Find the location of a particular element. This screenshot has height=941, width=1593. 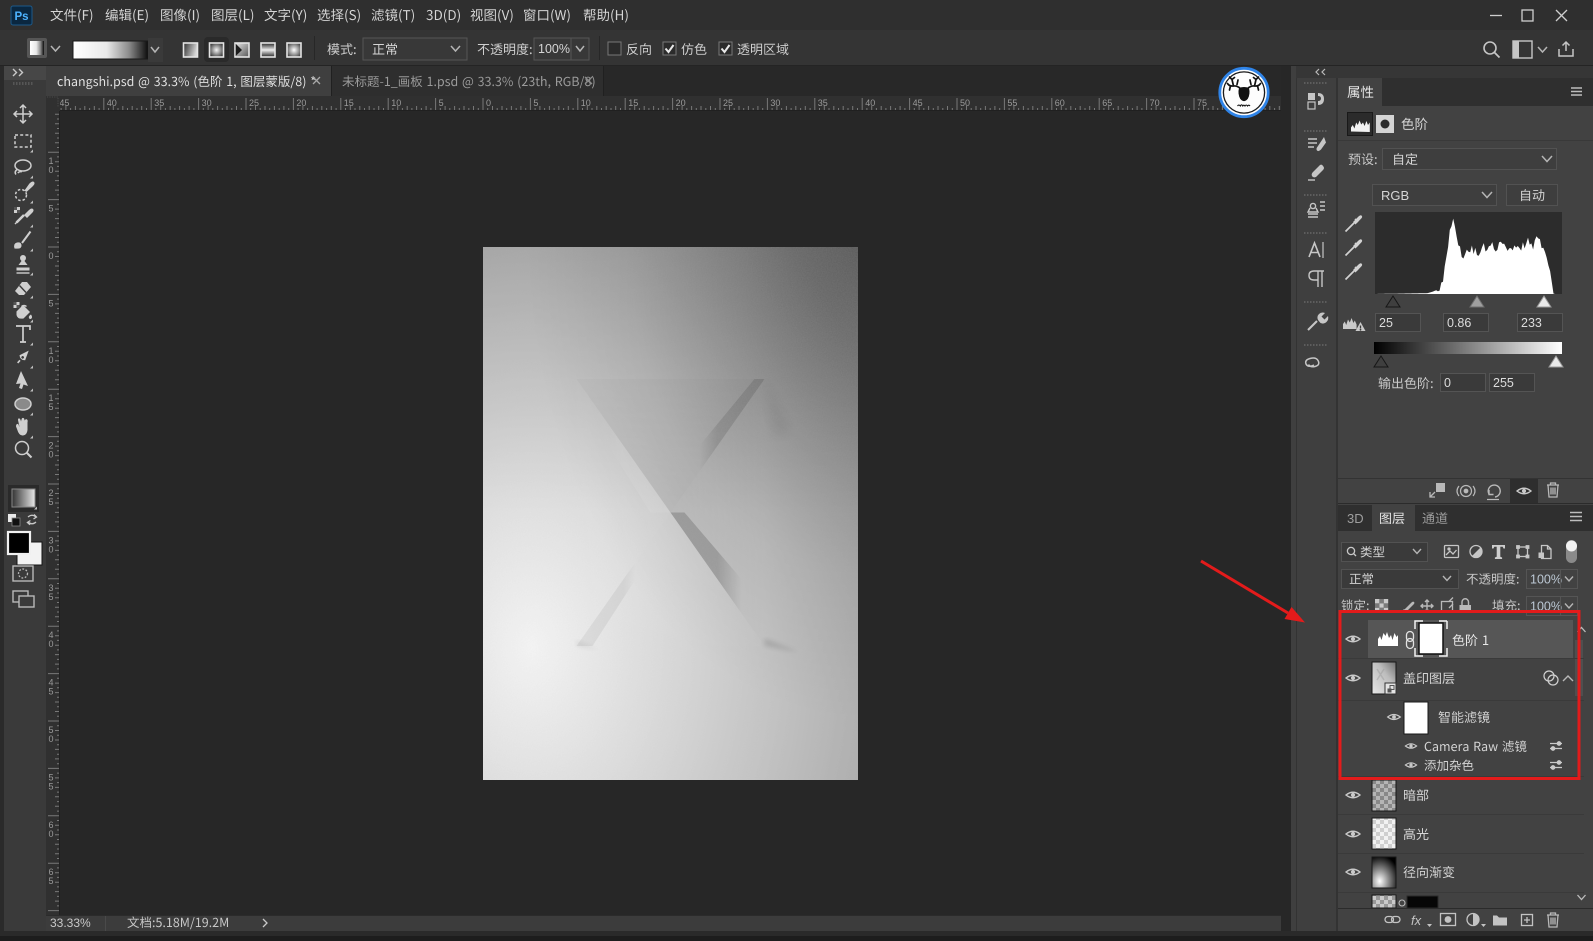

svg-text: 33.33% is located at coordinates (70, 923).